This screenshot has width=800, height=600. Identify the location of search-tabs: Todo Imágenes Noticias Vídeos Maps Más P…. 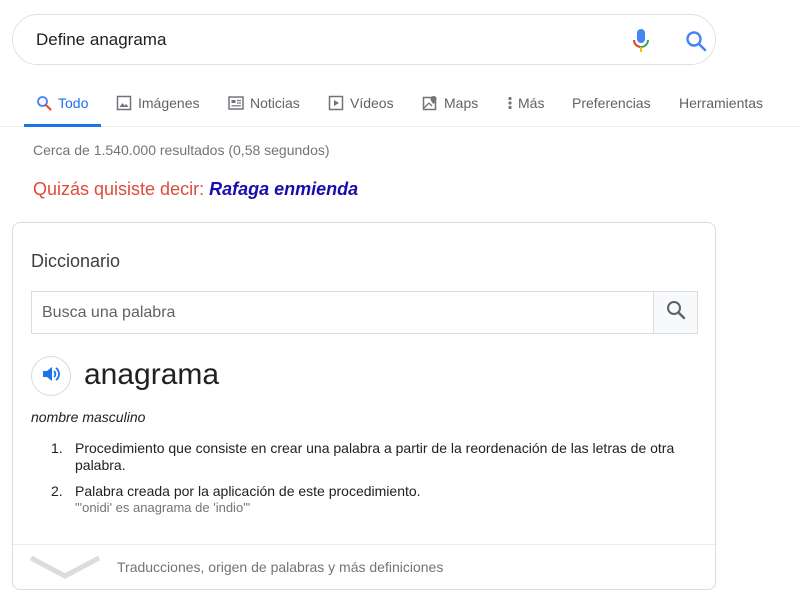
(400, 103).